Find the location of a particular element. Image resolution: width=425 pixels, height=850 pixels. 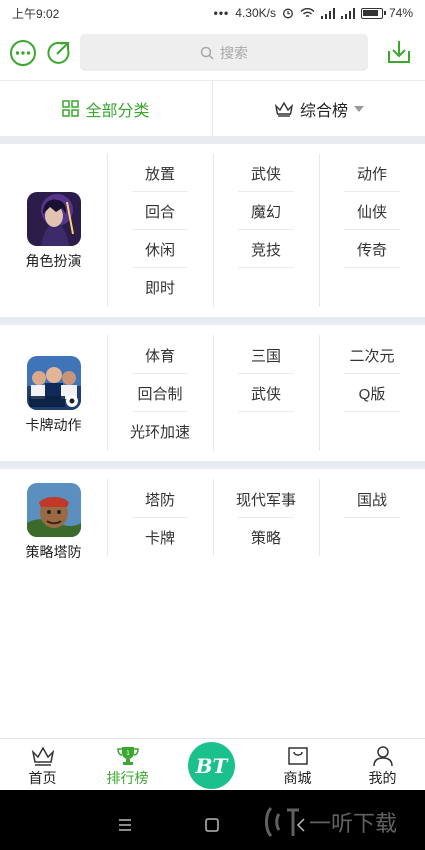

filter-bar: 全部分类 综合榜 is located at coordinates (212, 108).